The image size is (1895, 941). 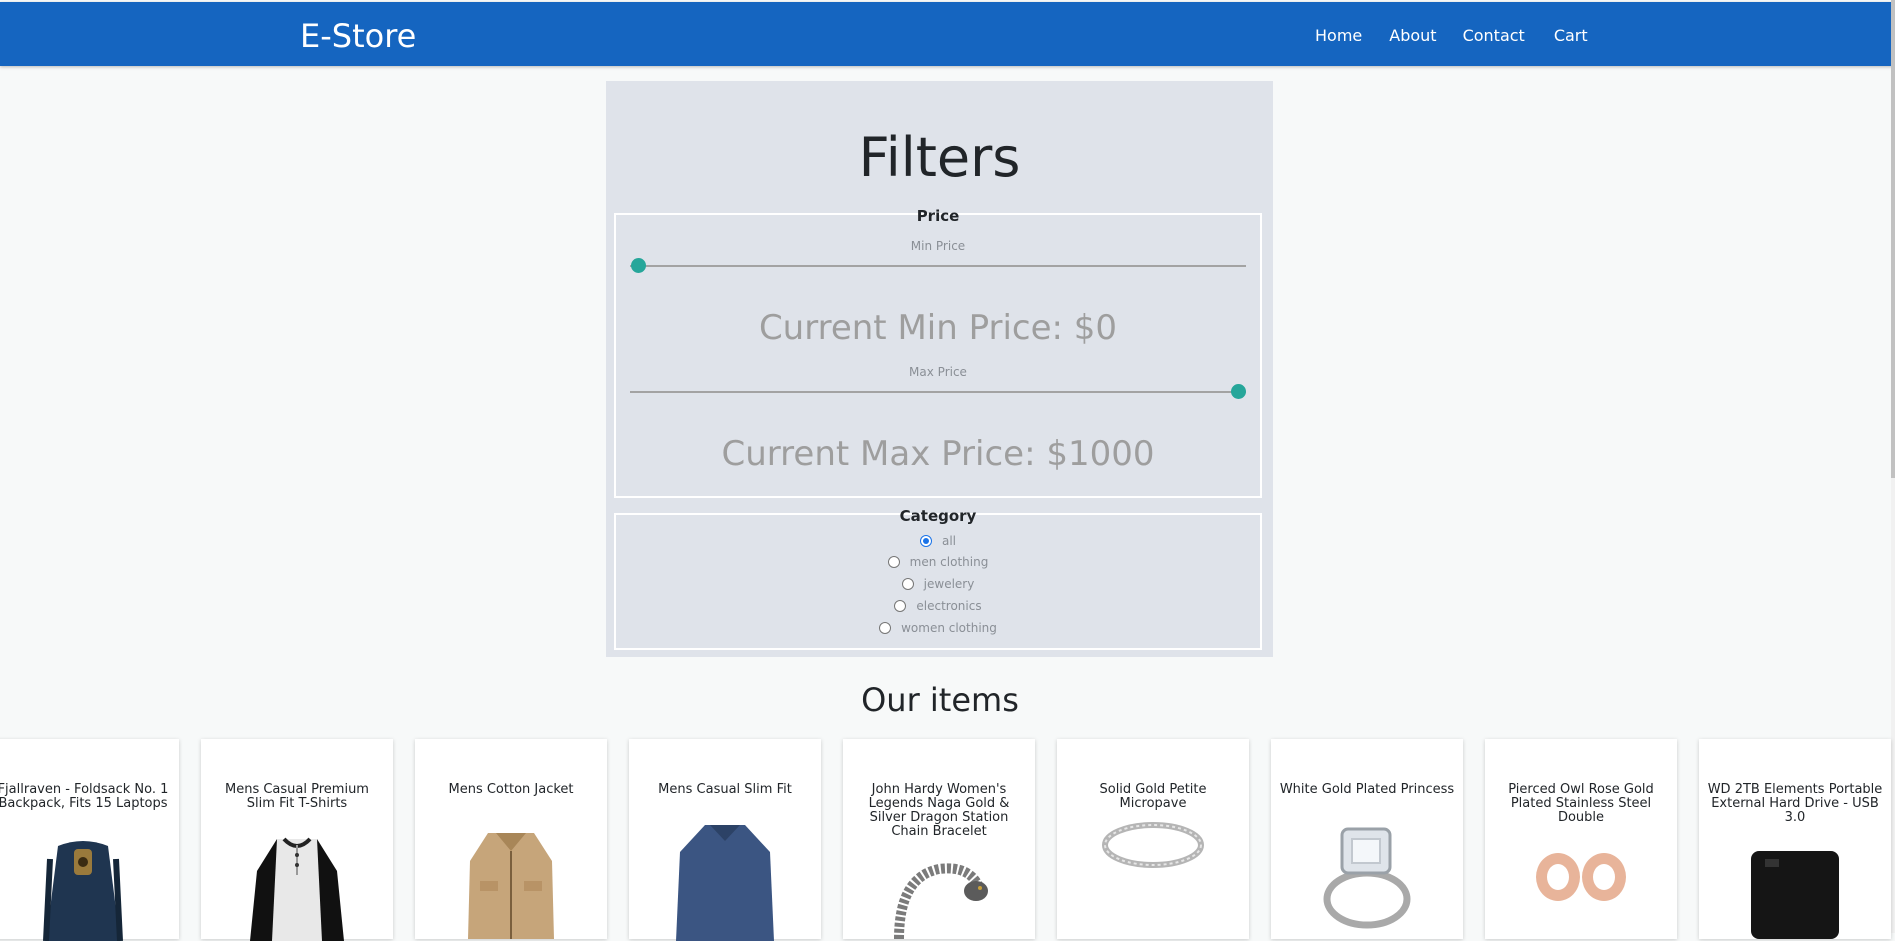 What do you see at coordinates (900, 606) in the screenshot?
I see `radio-electronics` at bounding box center [900, 606].